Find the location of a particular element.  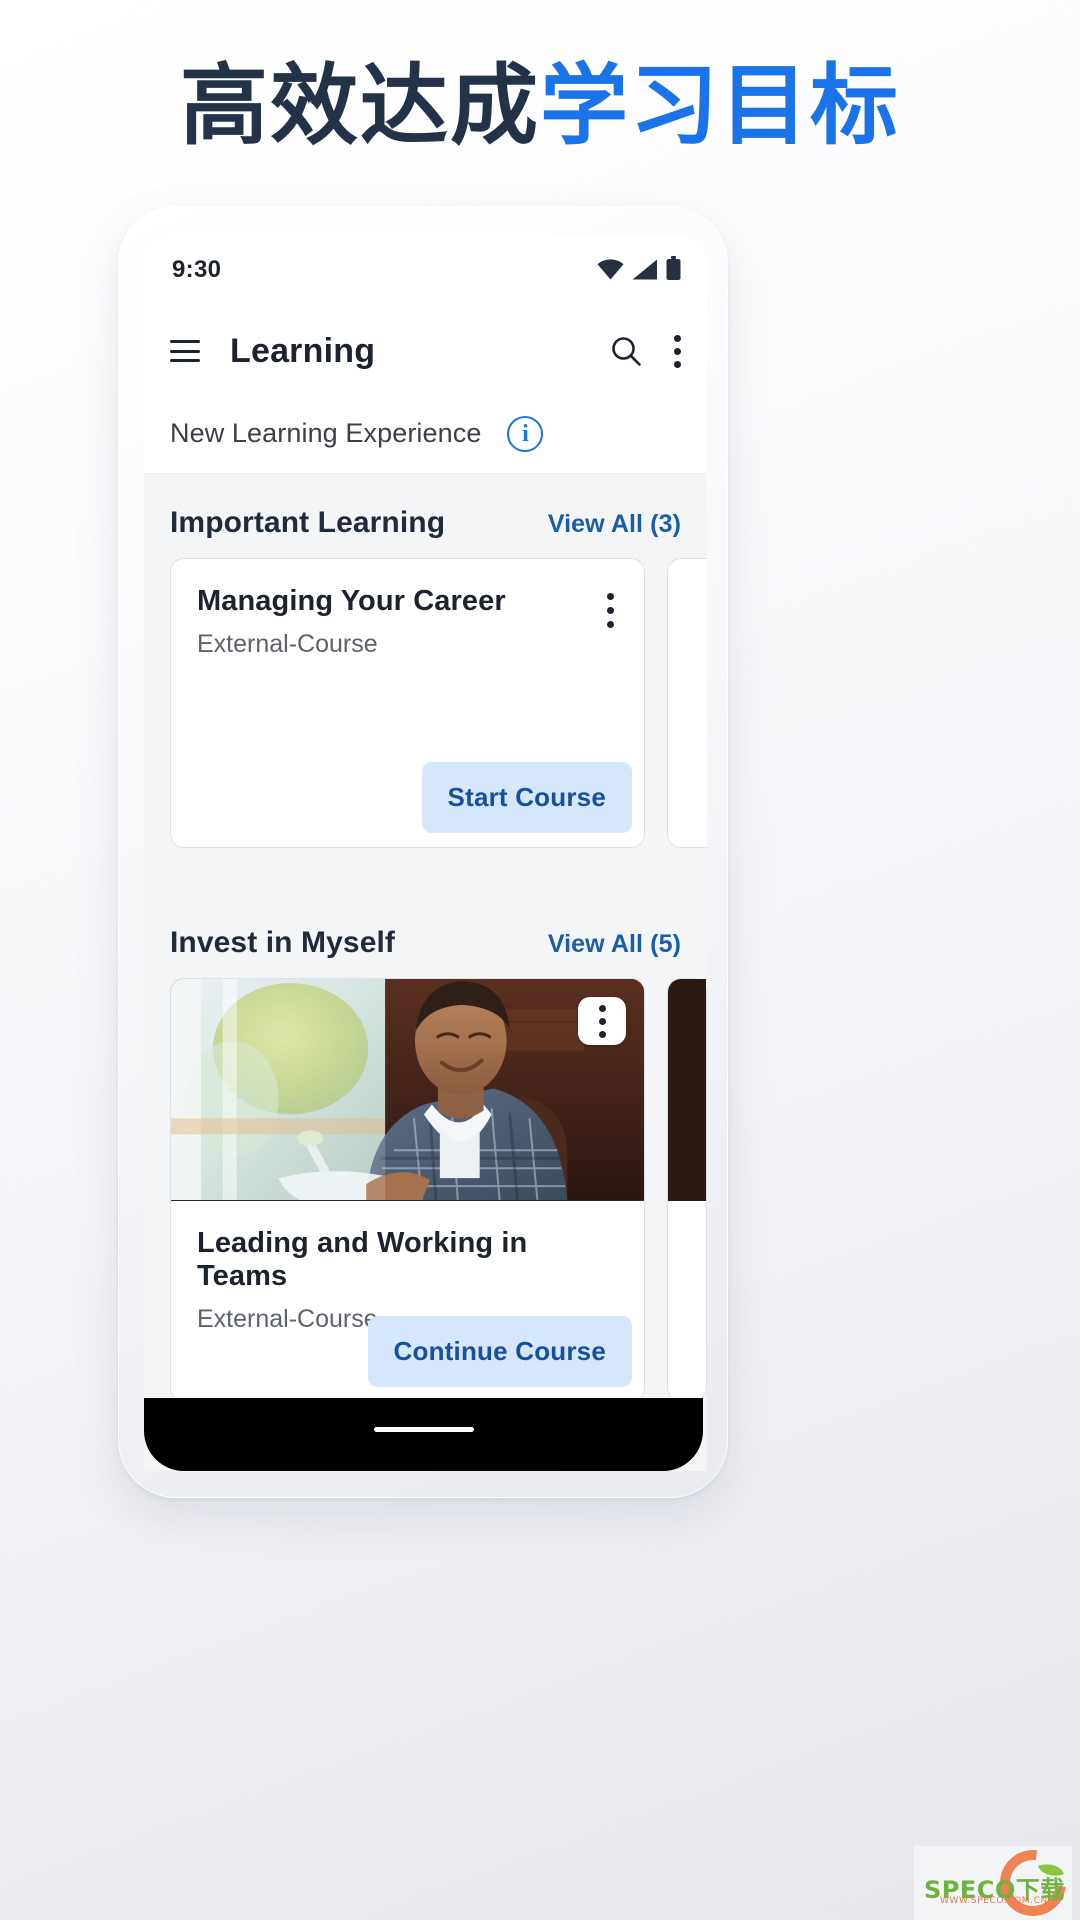

start-course-button: Start Course is located at coordinates (526, 797).